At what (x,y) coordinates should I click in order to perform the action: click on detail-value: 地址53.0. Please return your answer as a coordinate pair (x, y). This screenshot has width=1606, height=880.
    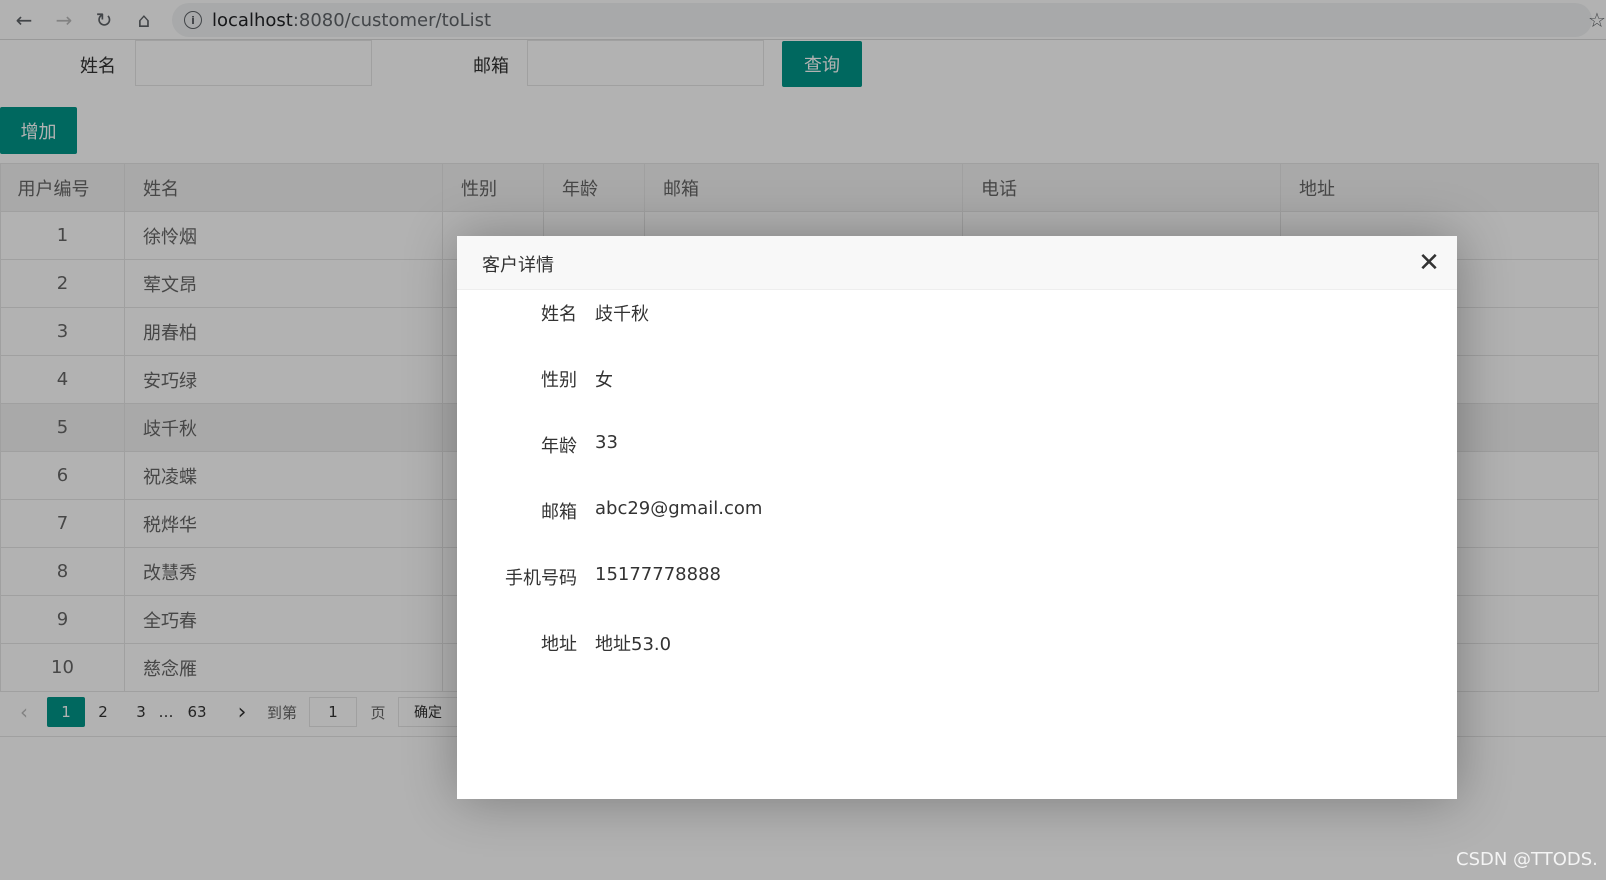
    Looking at the image, I should click on (633, 644).